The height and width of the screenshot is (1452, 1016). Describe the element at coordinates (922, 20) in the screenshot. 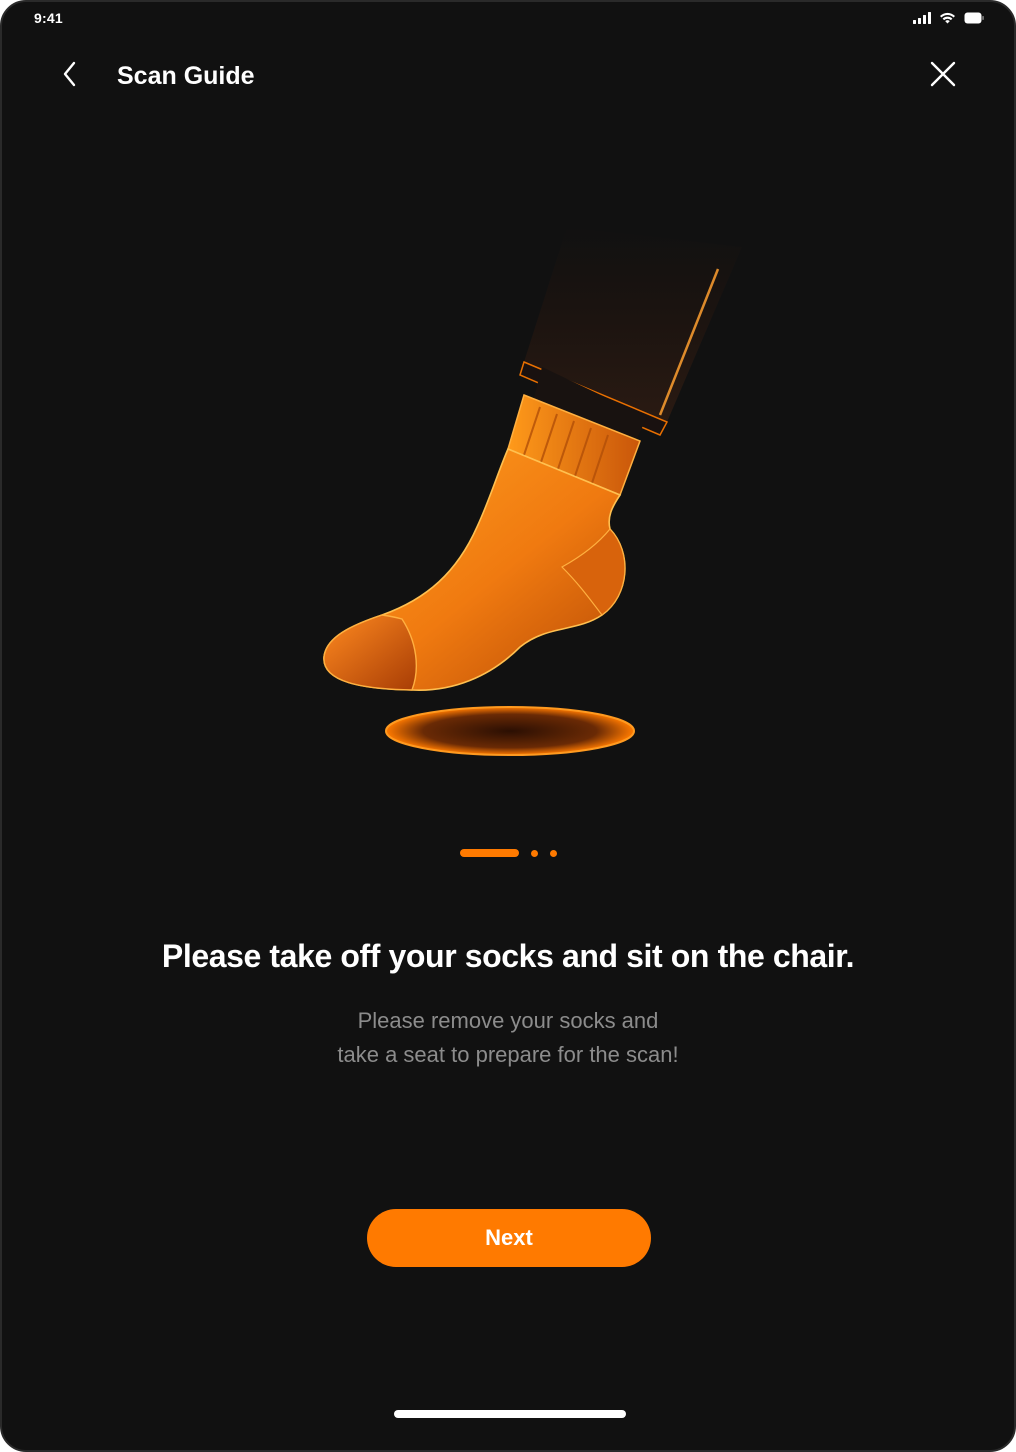

I see `cellular-signal-icon` at that location.